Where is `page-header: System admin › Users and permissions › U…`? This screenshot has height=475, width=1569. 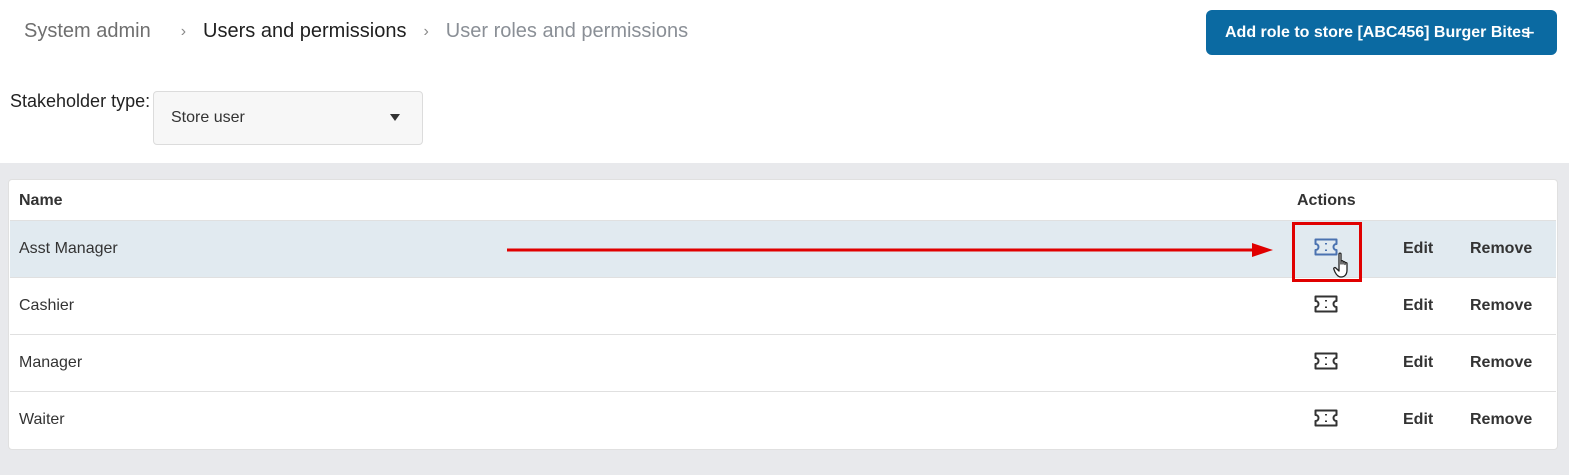 page-header: System admin › Users and permissions › U… is located at coordinates (784, 33).